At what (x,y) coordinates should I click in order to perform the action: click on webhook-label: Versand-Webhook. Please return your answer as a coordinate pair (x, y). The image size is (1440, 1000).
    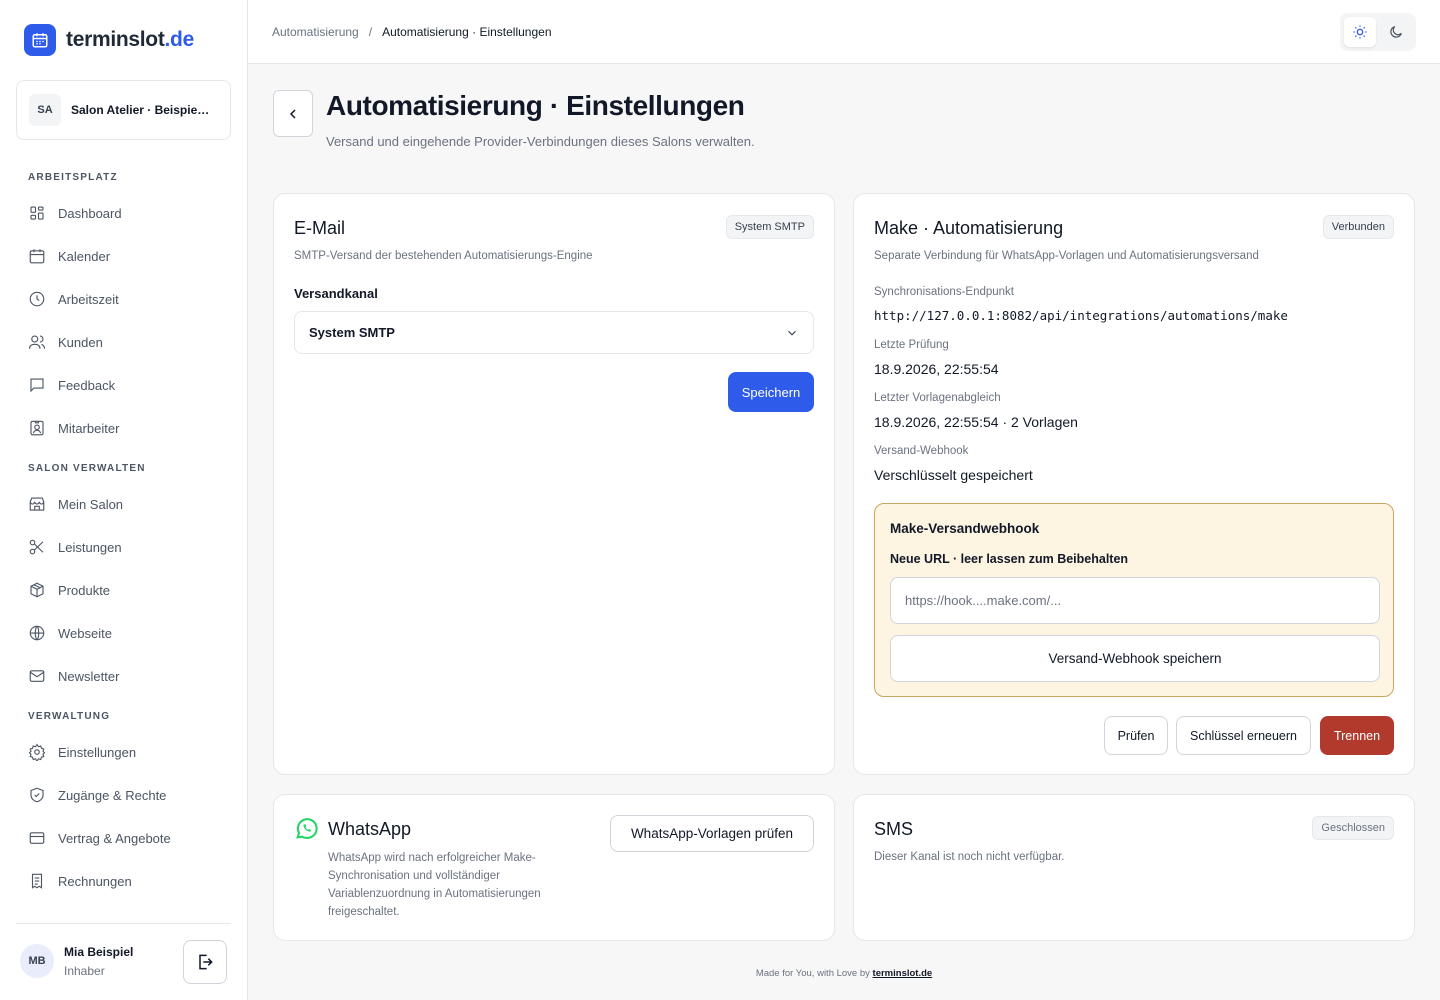
    Looking at the image, I should click on (921, 451).